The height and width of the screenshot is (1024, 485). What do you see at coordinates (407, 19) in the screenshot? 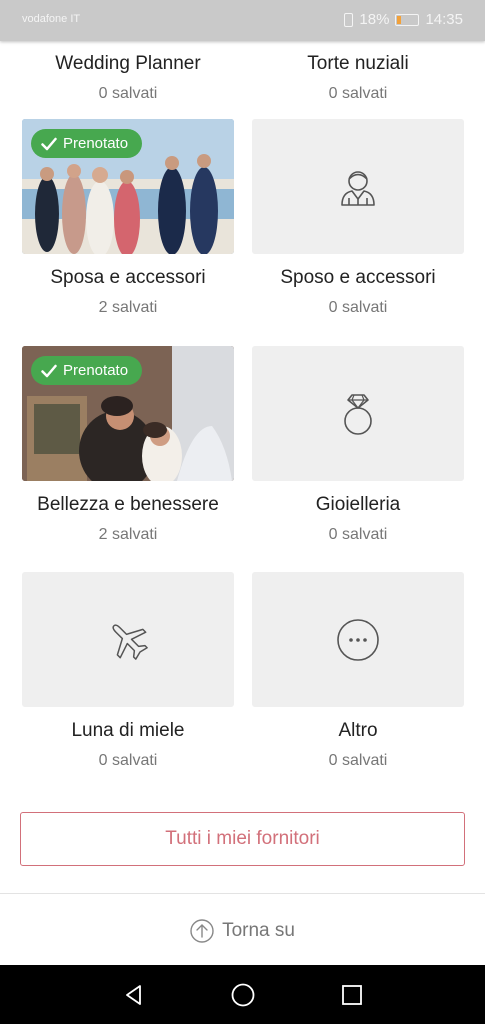
I see `battery-icon` at bounding box center [407, 19].